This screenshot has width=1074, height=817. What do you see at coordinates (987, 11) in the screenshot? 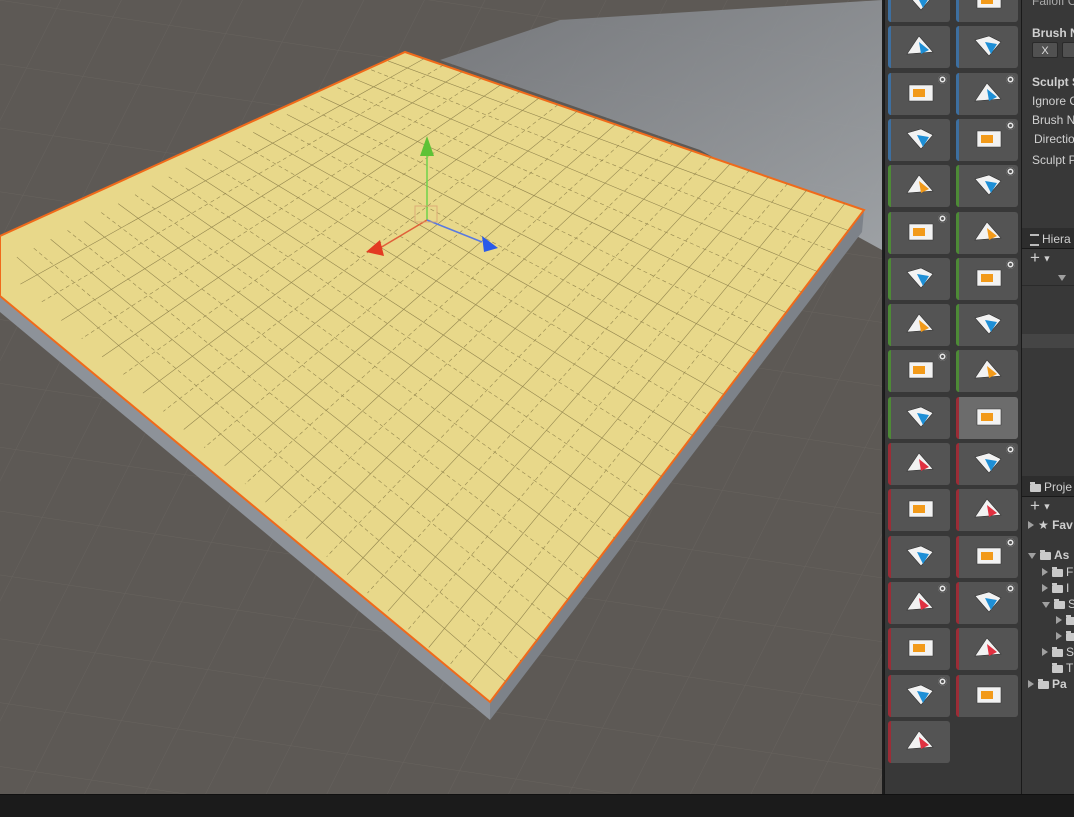
I see `toolbar-button-delete-vertex` at bounding box center [987, 11].